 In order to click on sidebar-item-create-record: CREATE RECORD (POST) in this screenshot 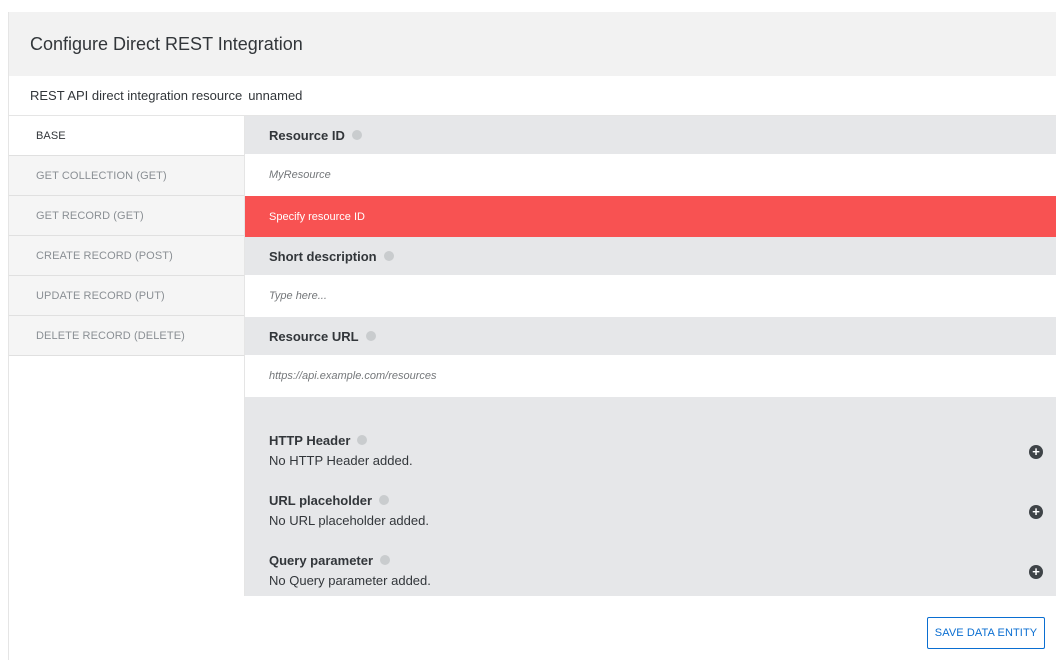, I will do `click(126, 256)`.